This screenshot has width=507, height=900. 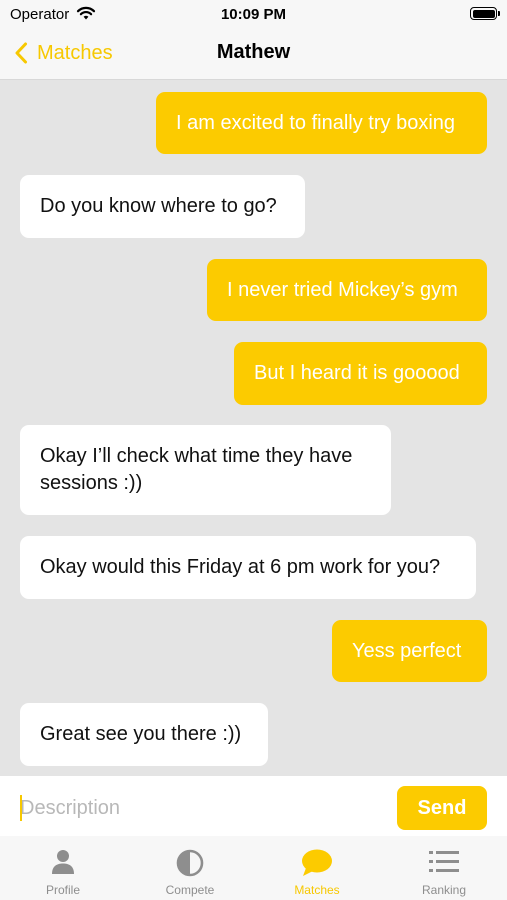 What do you see at coordinates (316, 122) in the screenshot?
I see `message-text: I am excited to finally try boxing` at bounding box center [316, 122].